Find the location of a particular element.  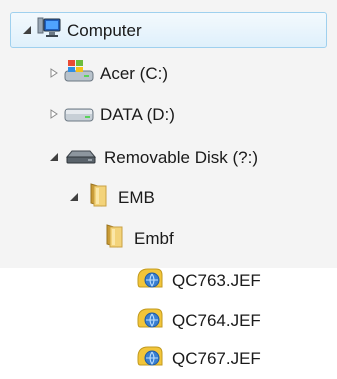

tree-item-label: QC764.JEF is located at coordinates (216, 320).